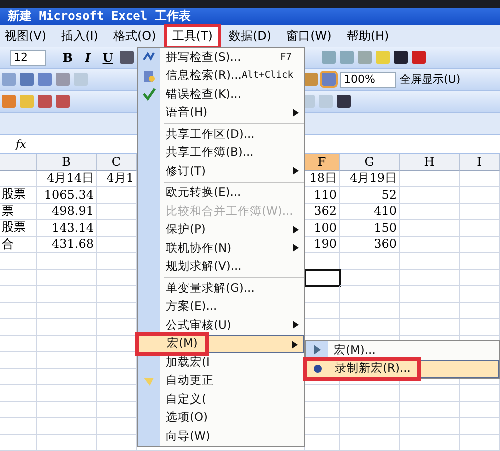 Image resolution: width=500 pixels, height=451 pixels. Describe the element at coordinates (9, 79) in the screenshot. I see `preview-icon` at that location.